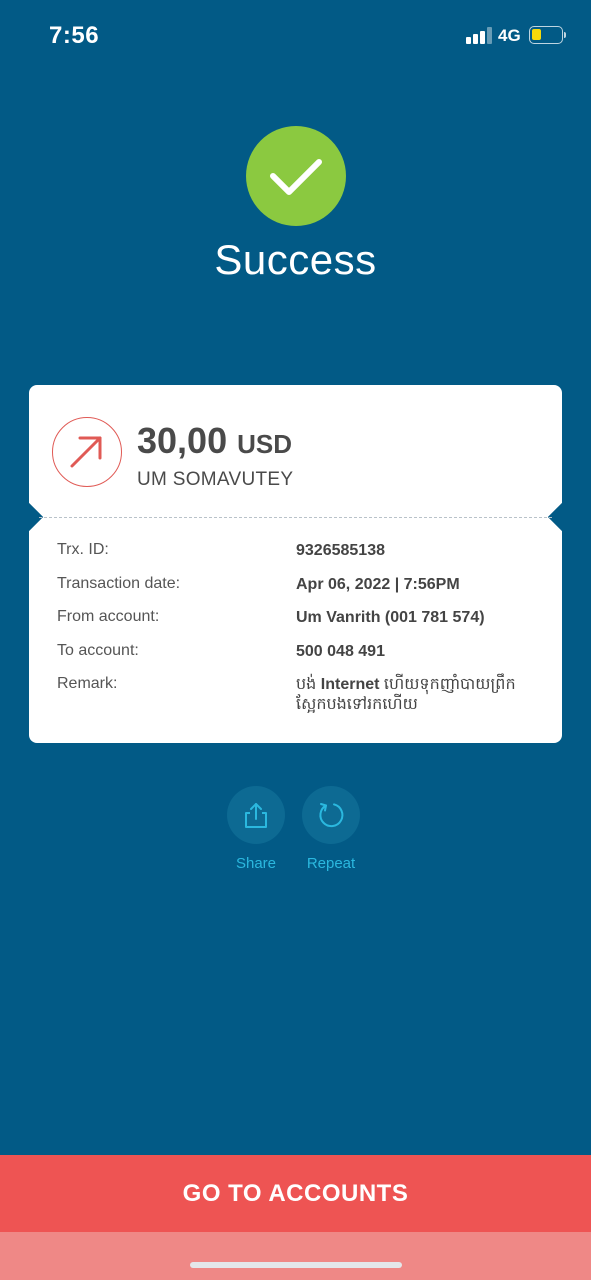  Describe the element at coordinates (108, 617) in the screenshot. I see `detail-label: From account:` at that location.